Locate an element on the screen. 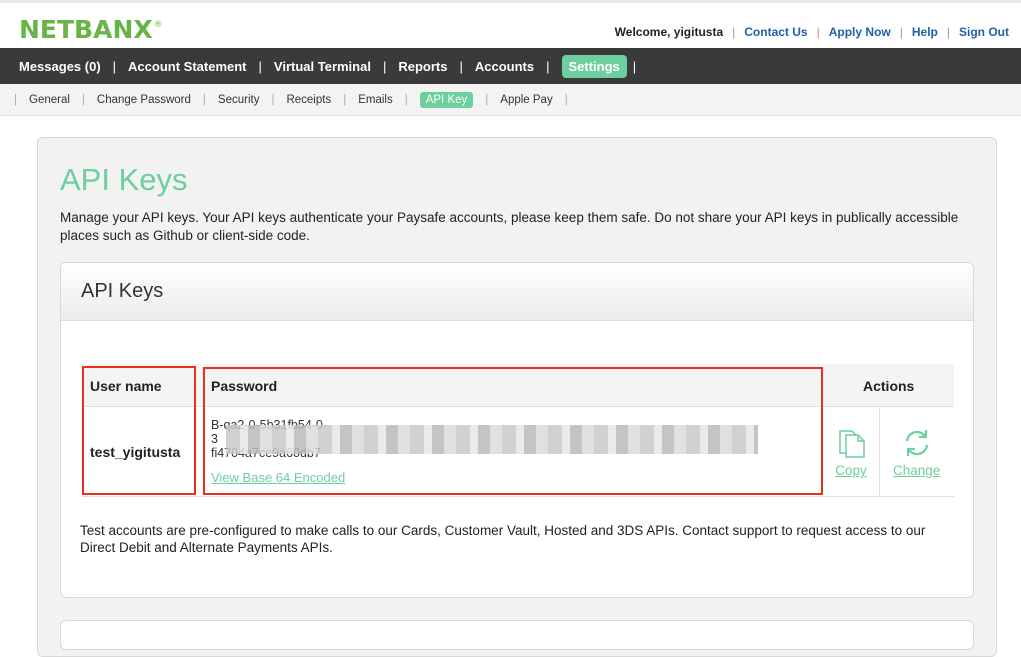  panel-header: API Keys is located at coordinates (517, 292).